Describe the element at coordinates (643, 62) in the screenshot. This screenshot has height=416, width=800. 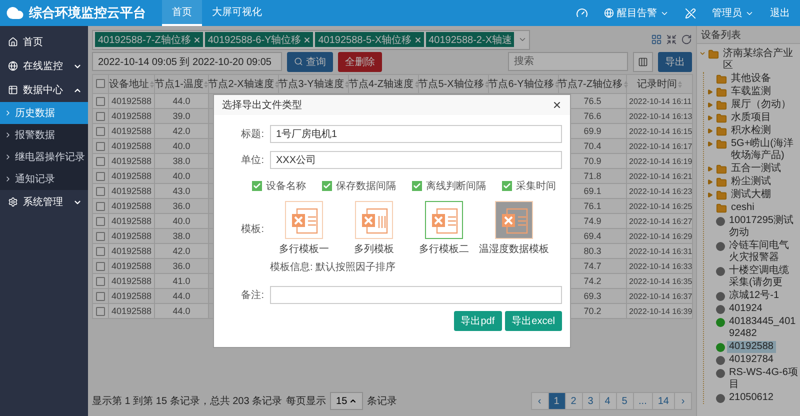
I see `columns-button` at that location.